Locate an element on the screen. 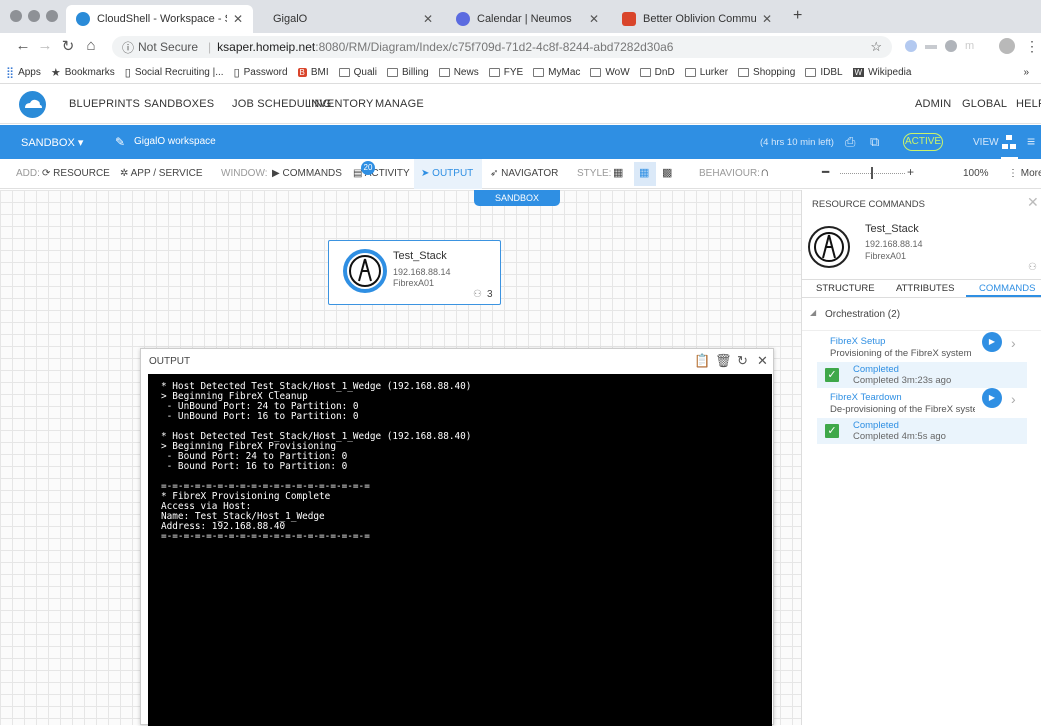 The width and height of the screenshot is (1041, 726). bookmark-wow: WoW is located at coordinates (610, 72).